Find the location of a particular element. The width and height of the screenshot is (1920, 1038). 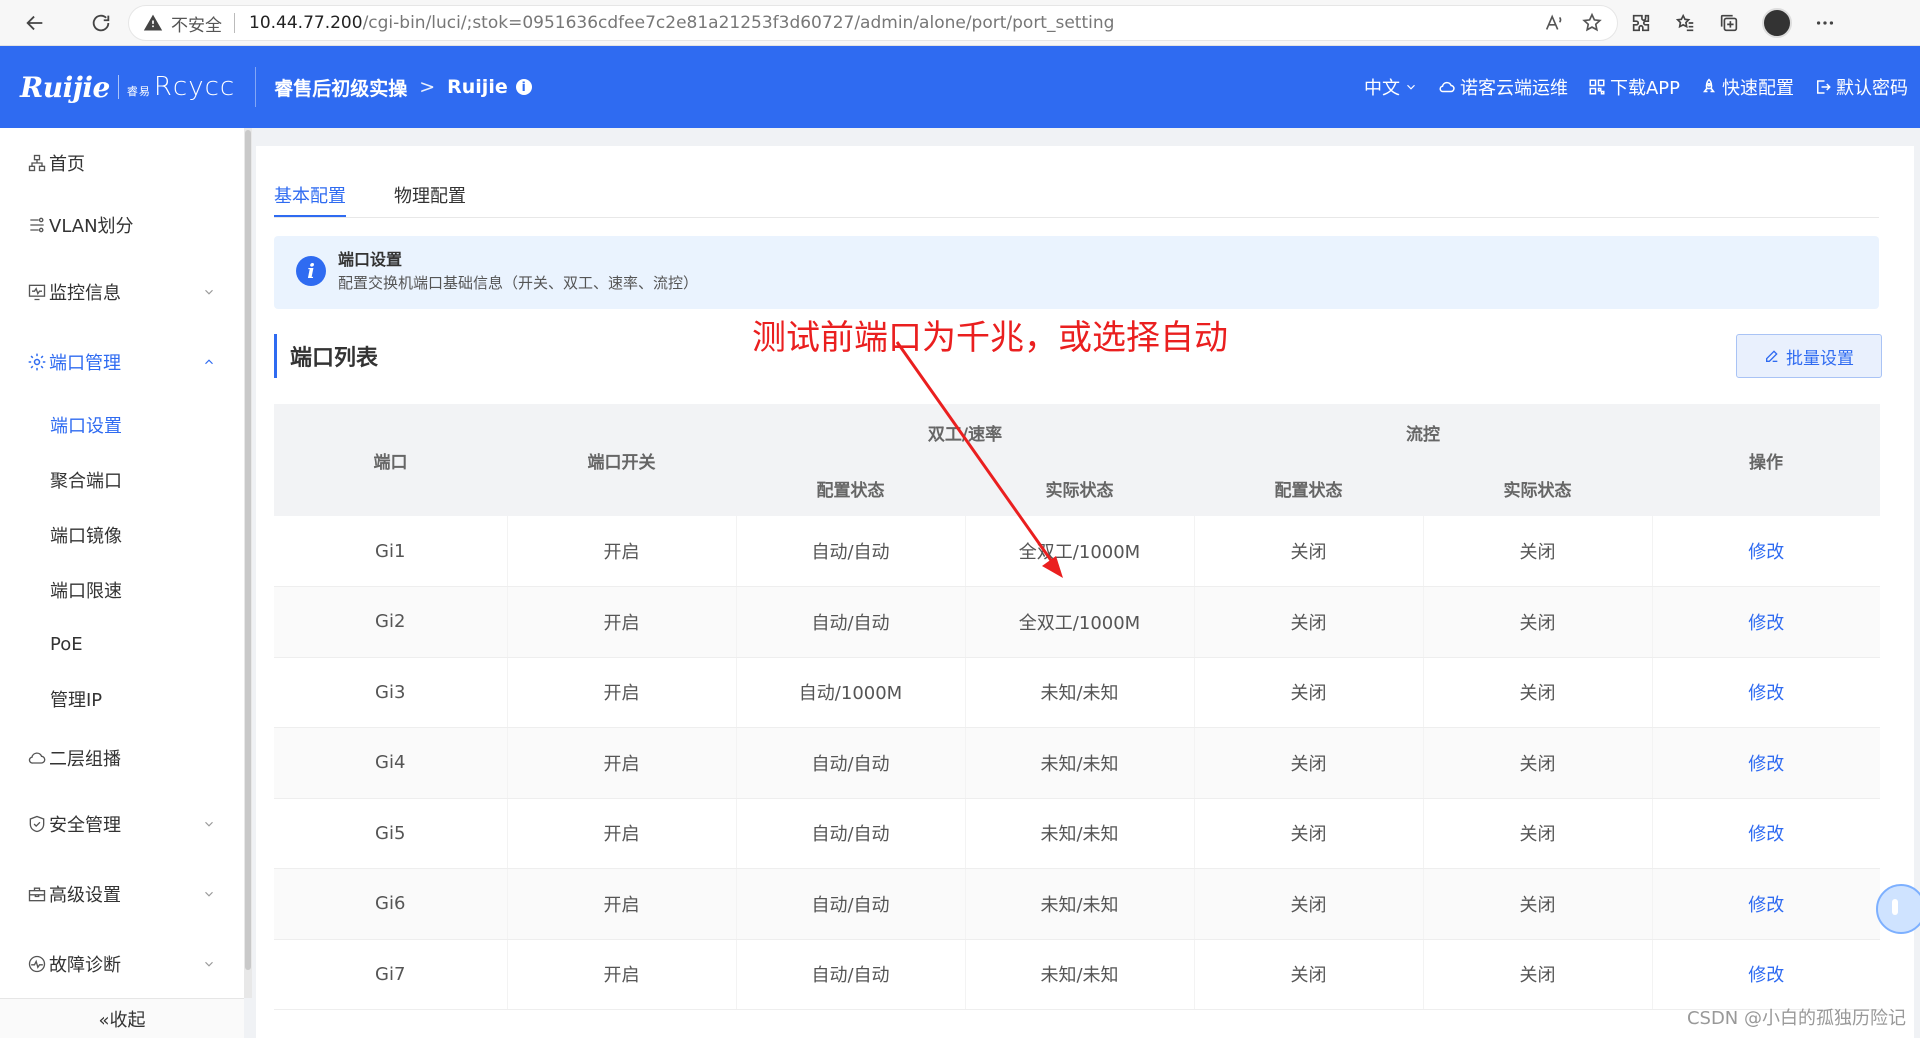

sidebar-item-aggregate: 聚合端口 is located at coordinates (122, 480).